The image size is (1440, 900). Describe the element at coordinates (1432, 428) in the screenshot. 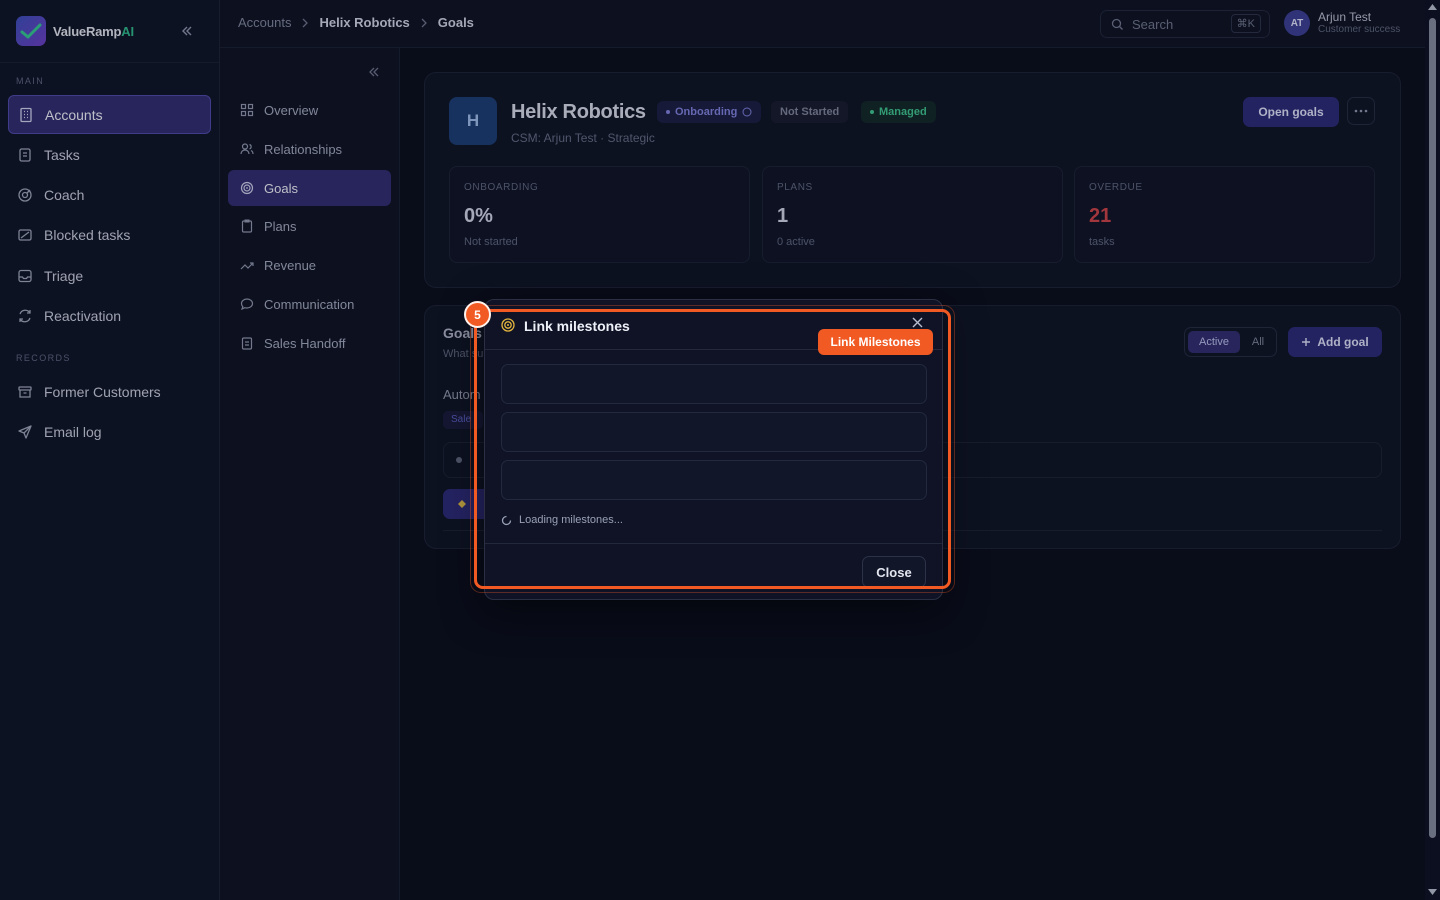

I see `scrollbar-thumb` at that location.